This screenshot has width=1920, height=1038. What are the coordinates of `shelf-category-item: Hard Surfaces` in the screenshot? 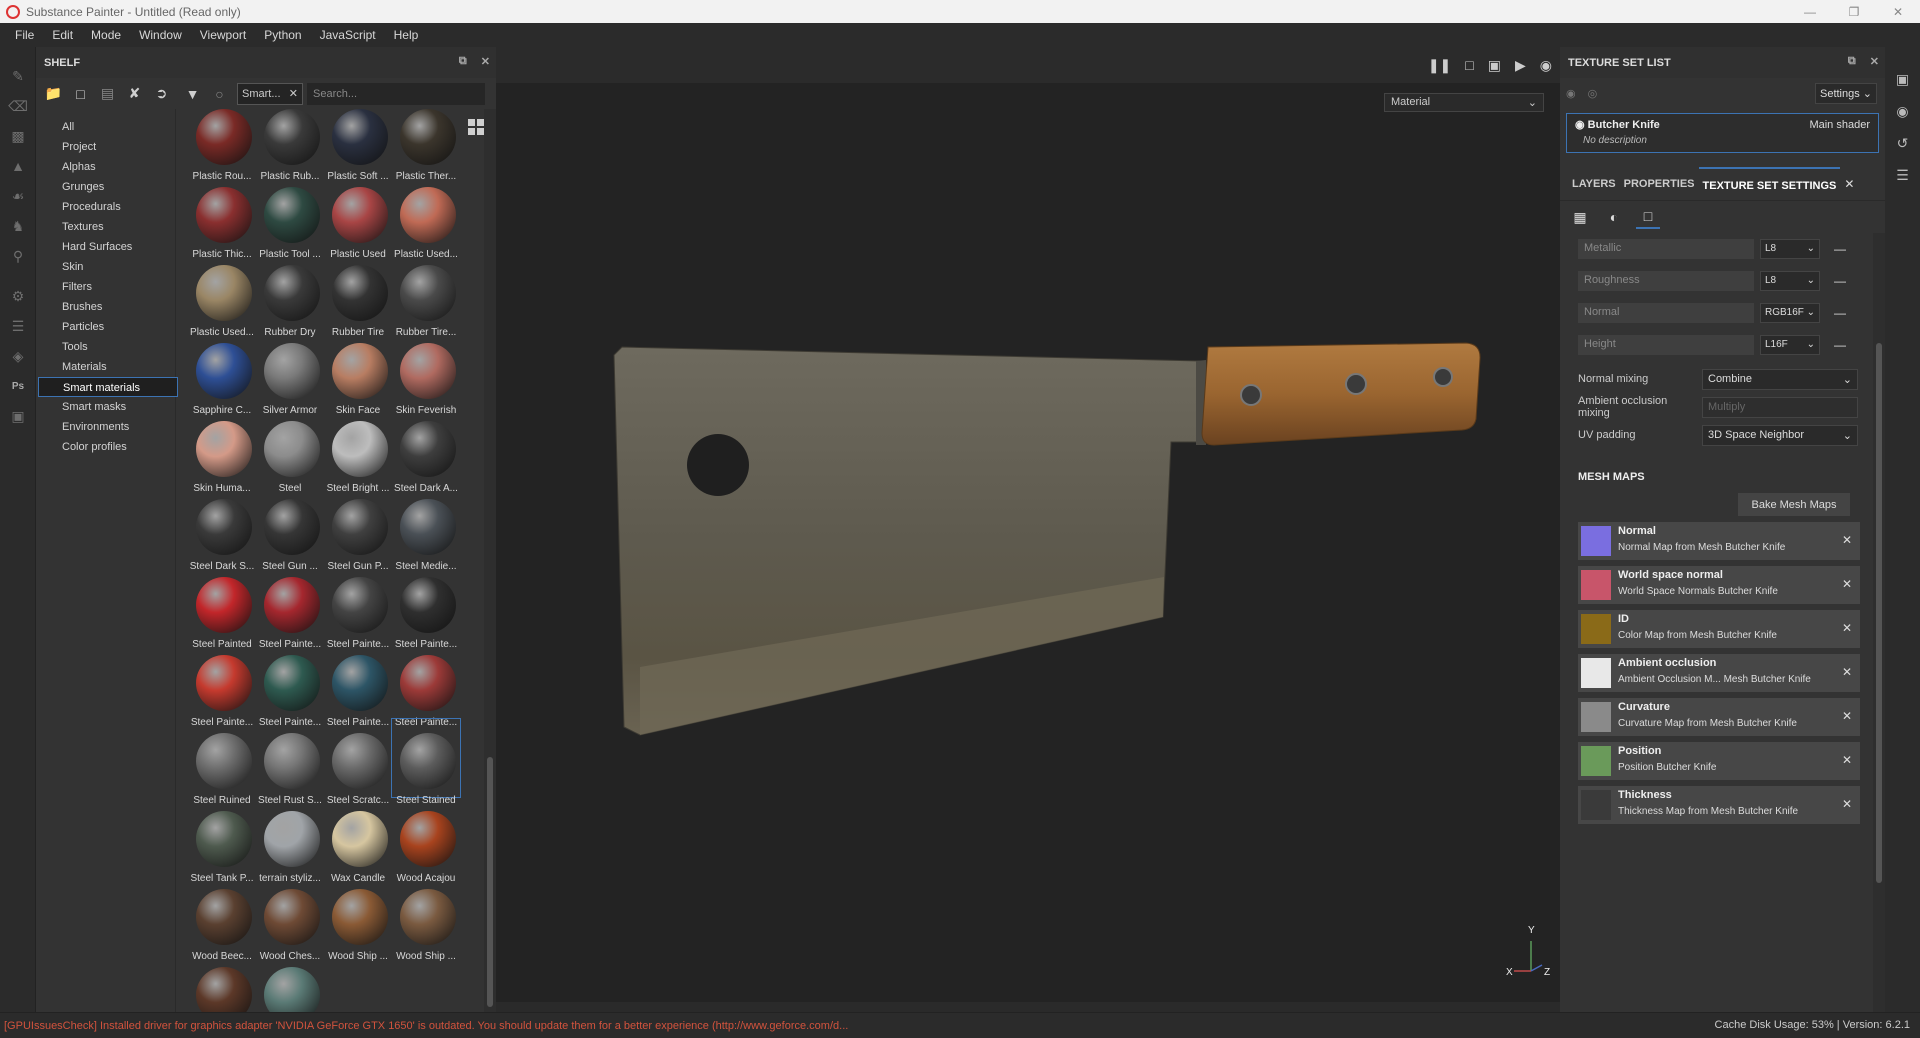 It's located at (105, 247).